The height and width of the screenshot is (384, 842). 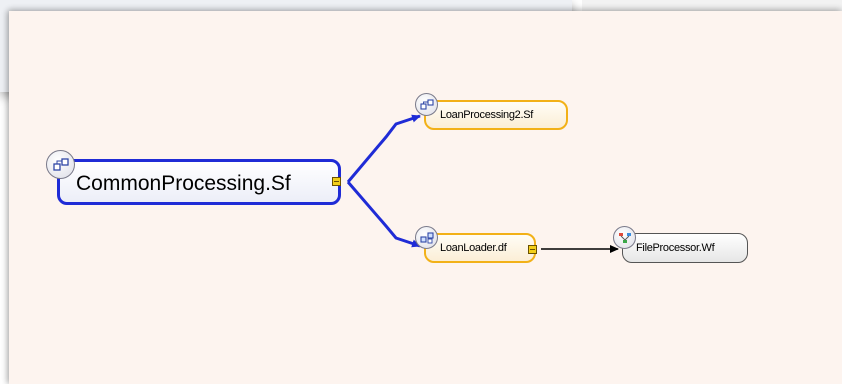 I want to click on node-loanloader: LoanLoader.df, so click(x=480, y=248).